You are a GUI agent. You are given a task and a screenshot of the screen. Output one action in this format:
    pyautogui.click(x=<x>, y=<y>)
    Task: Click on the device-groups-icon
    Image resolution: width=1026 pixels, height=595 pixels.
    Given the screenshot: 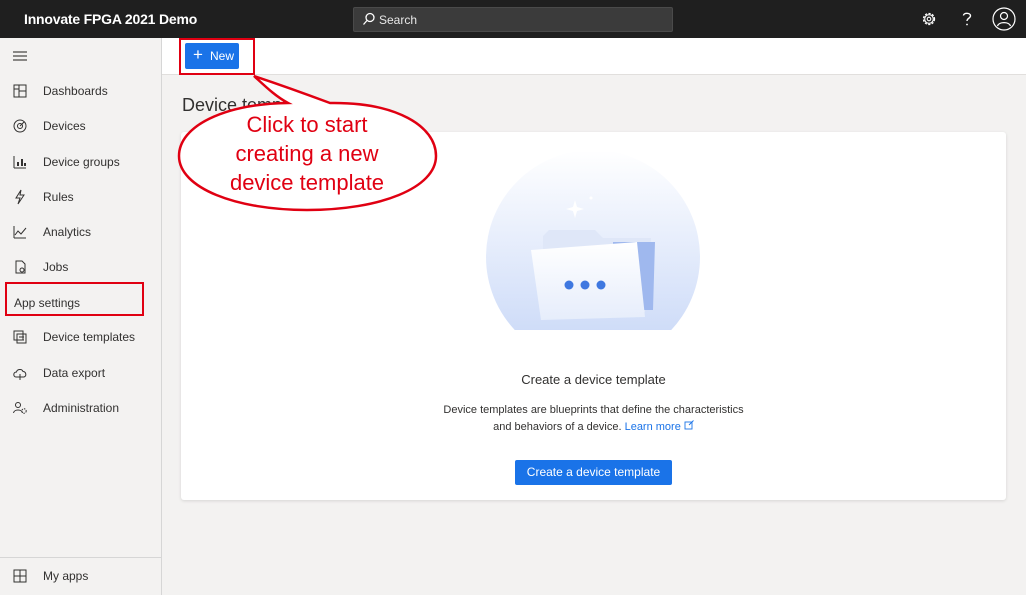 What is the action you would take?
    pyautogui.click(x=19, y=162)
    